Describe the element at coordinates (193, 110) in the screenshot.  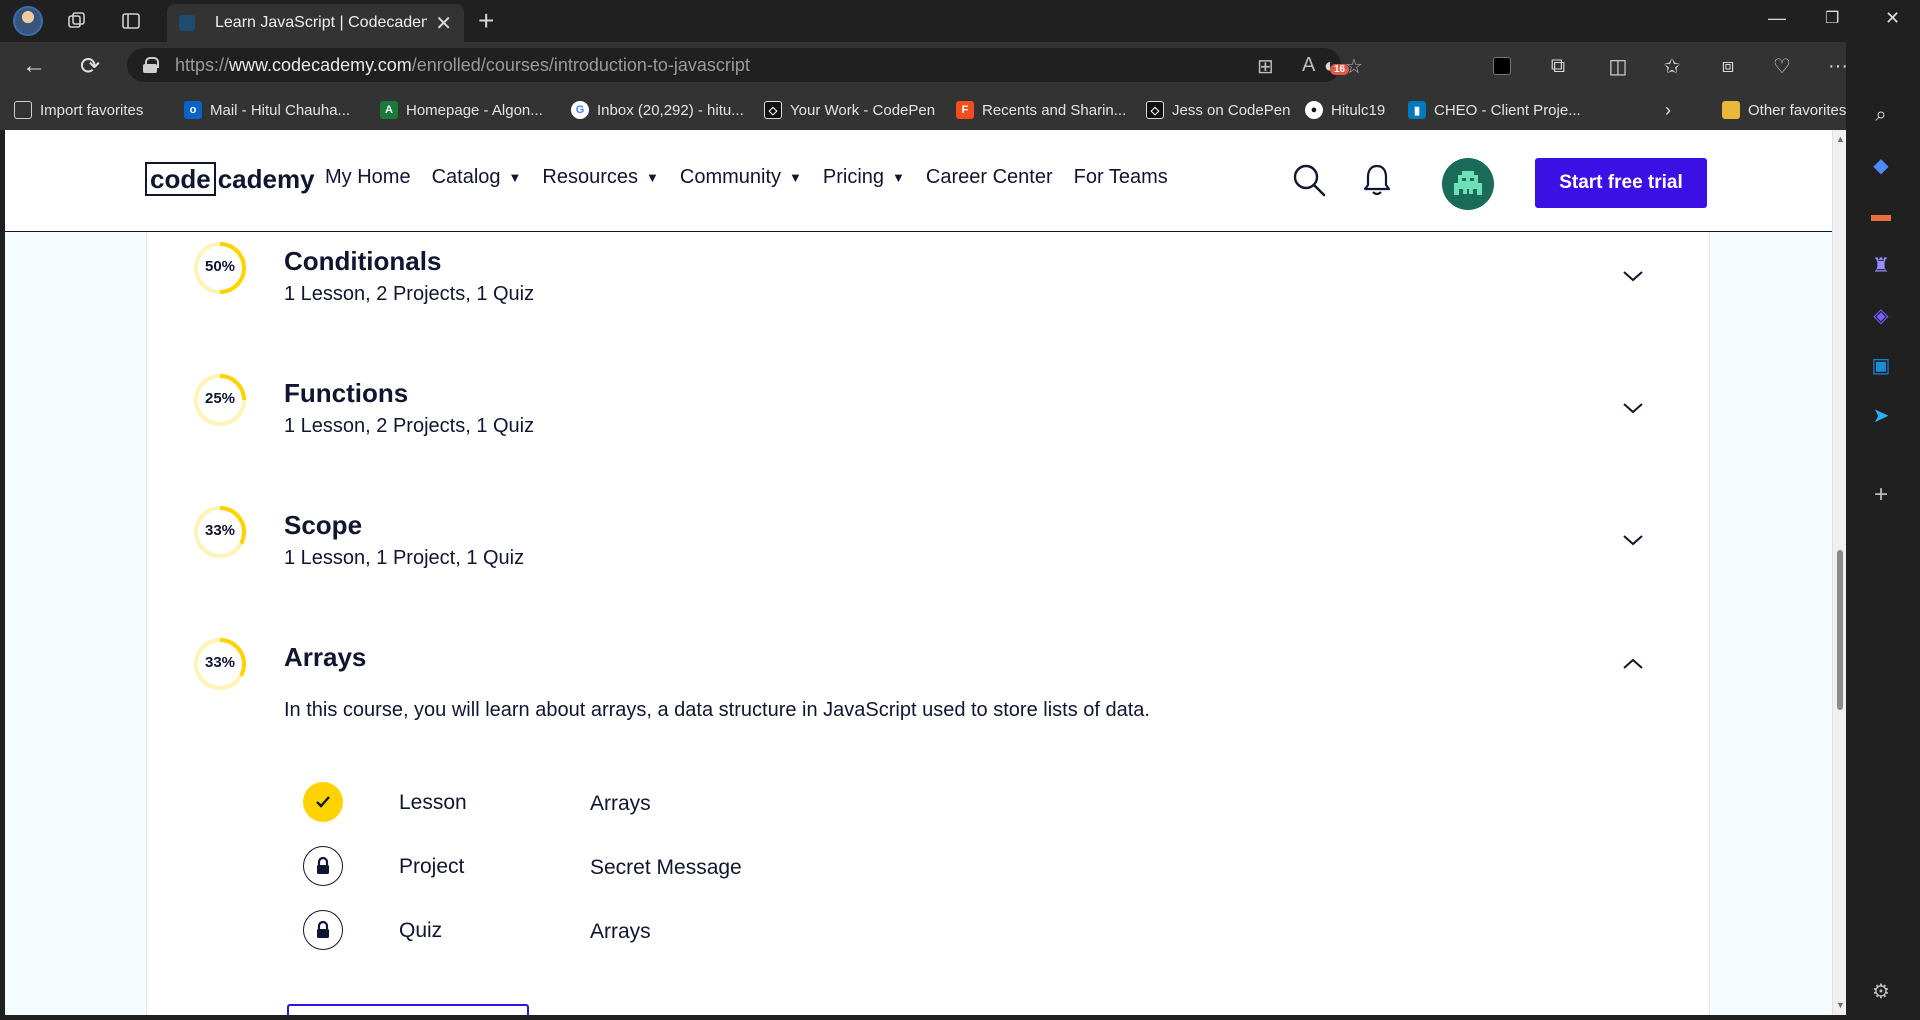
I see `outlook-icon: o` at that location.